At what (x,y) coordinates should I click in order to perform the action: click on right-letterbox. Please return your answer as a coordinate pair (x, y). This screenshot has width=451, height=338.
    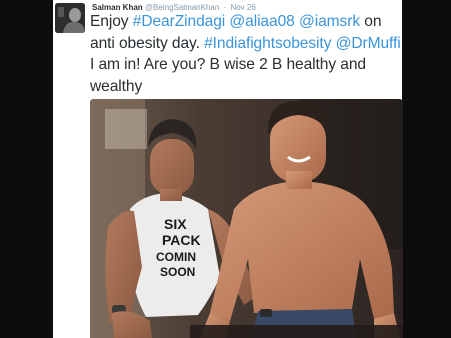
    Looking at the image, I should click on (426, 169).